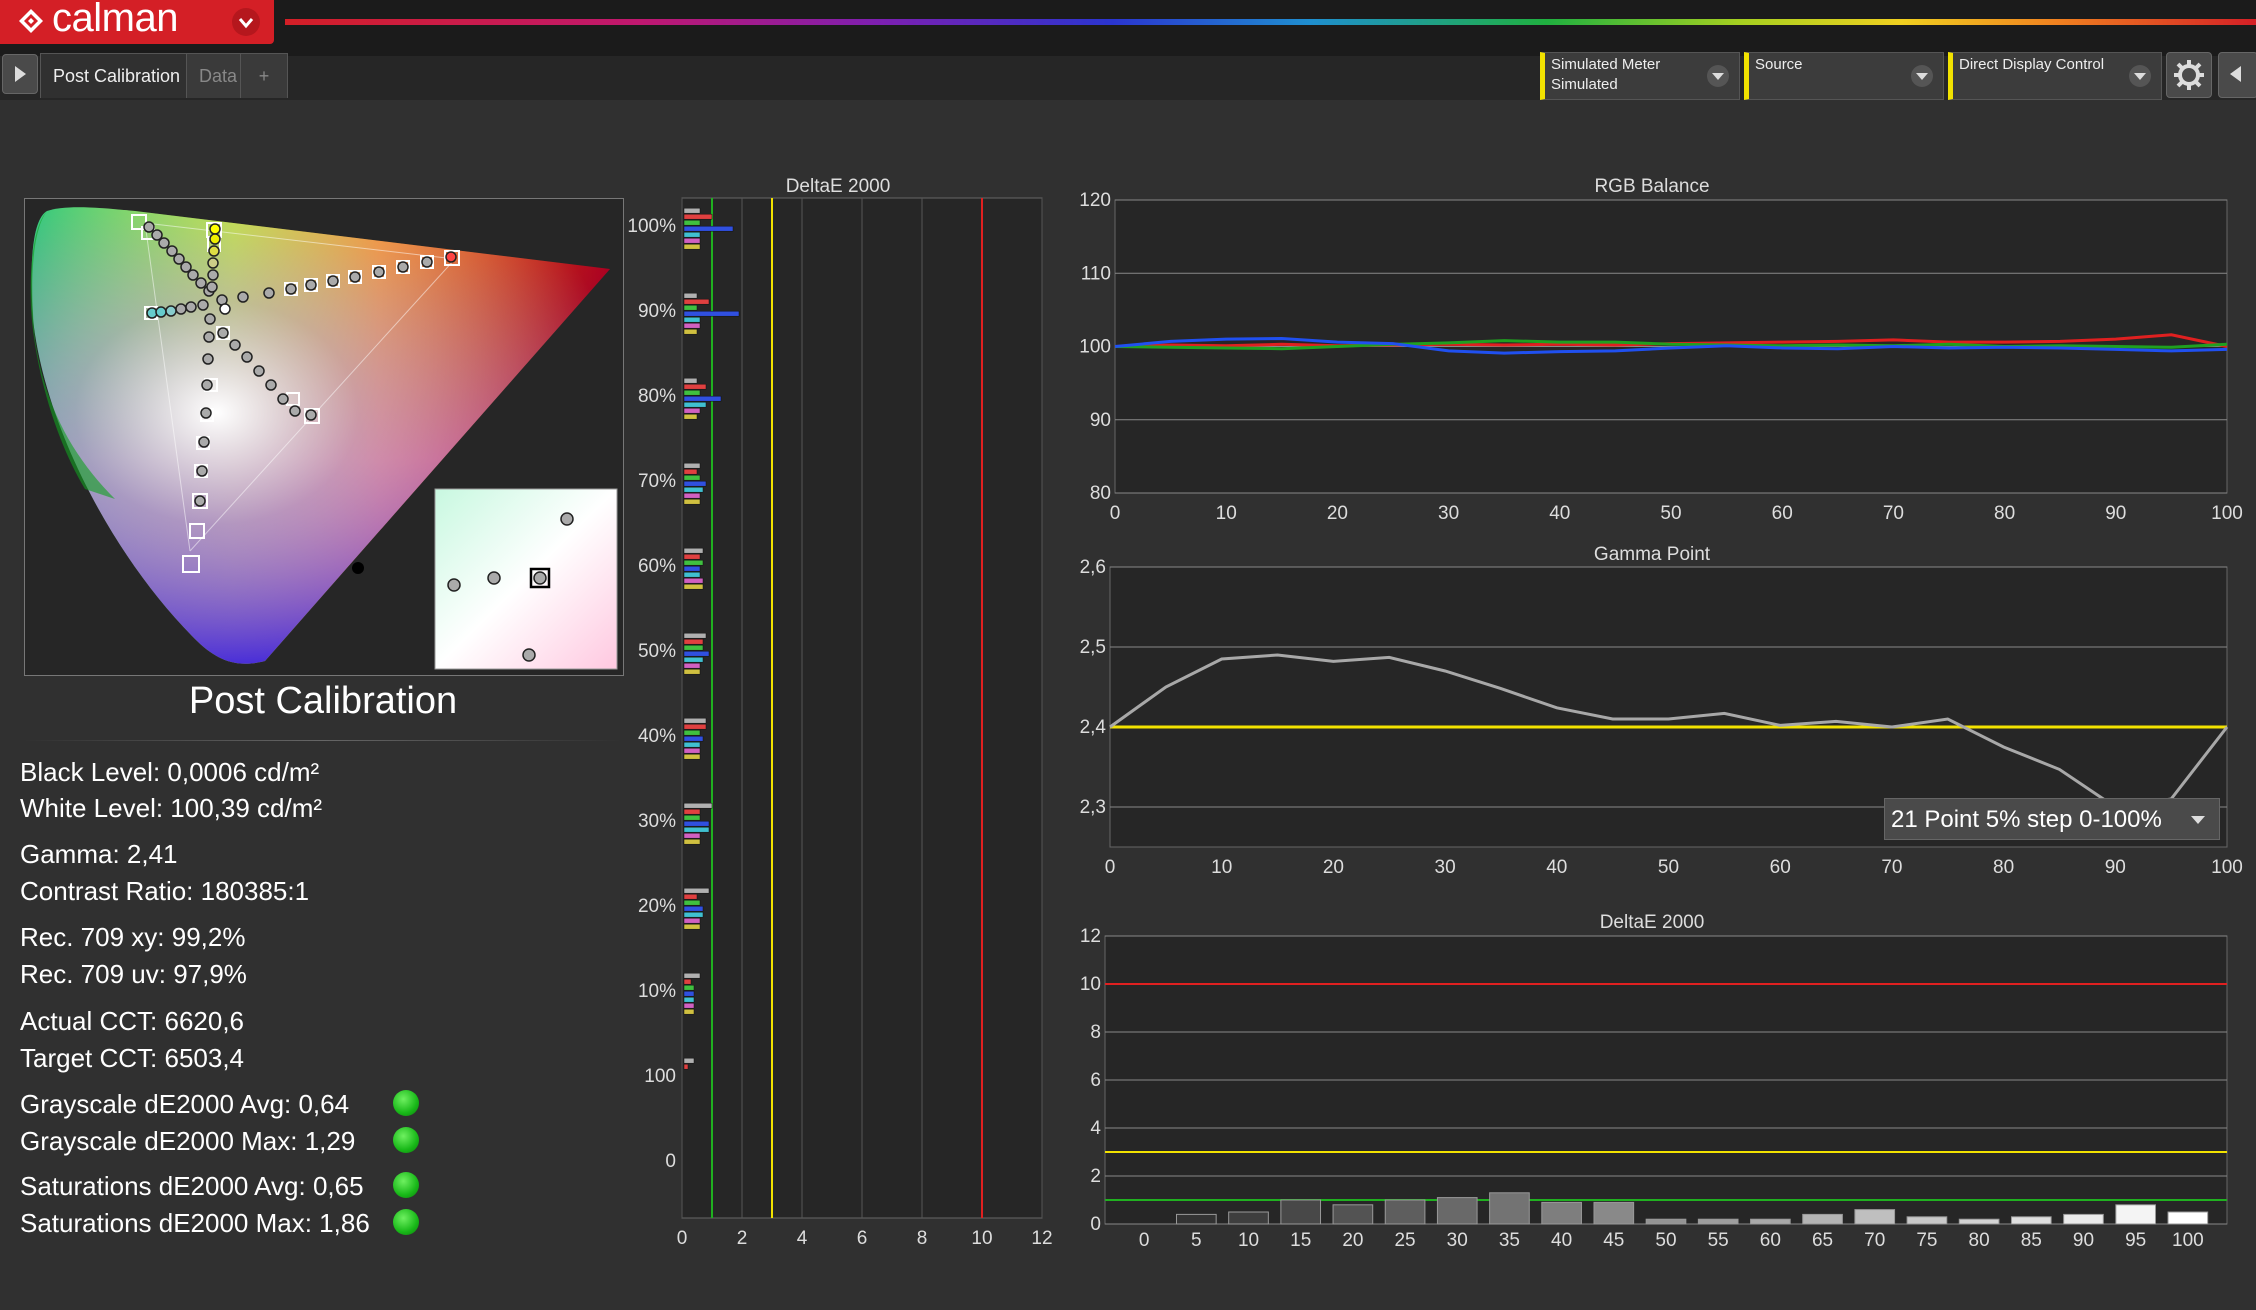 This screenshot has height=1310, width=2256. I want to click on deltae-horizontal-title: DeltaE 2000, so click(838, 186).